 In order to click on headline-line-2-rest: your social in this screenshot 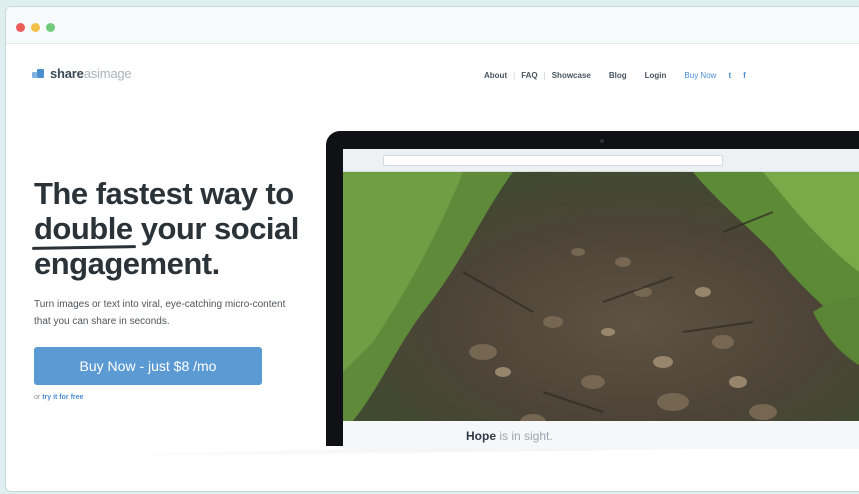, I will do `click(216, 228)`.